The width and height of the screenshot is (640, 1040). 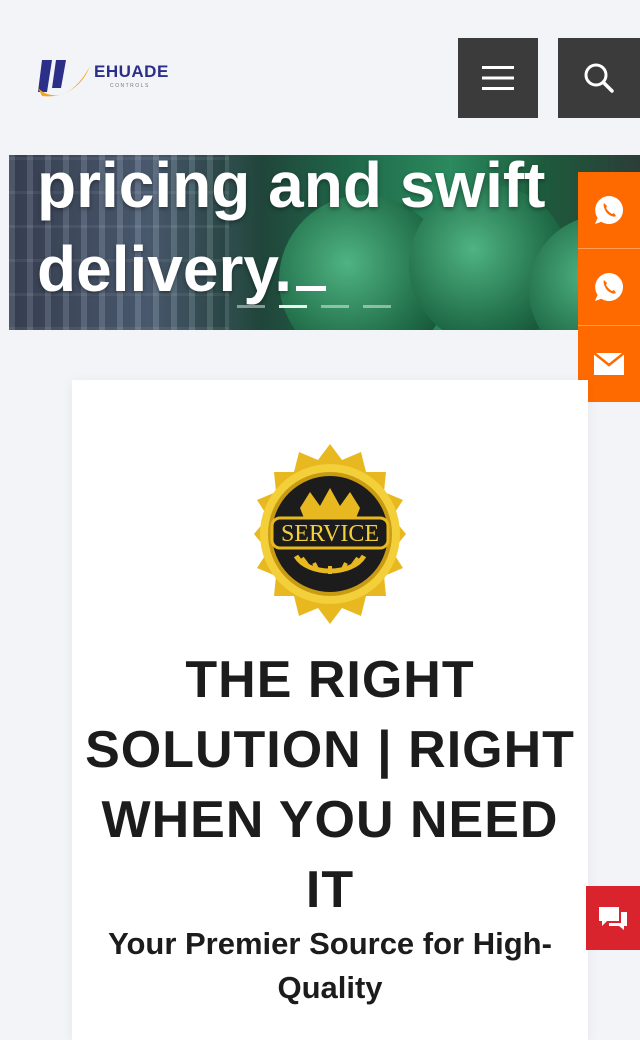 I want to click on hero-heading: pricing and swift delivery., so click(x=337, y=233).